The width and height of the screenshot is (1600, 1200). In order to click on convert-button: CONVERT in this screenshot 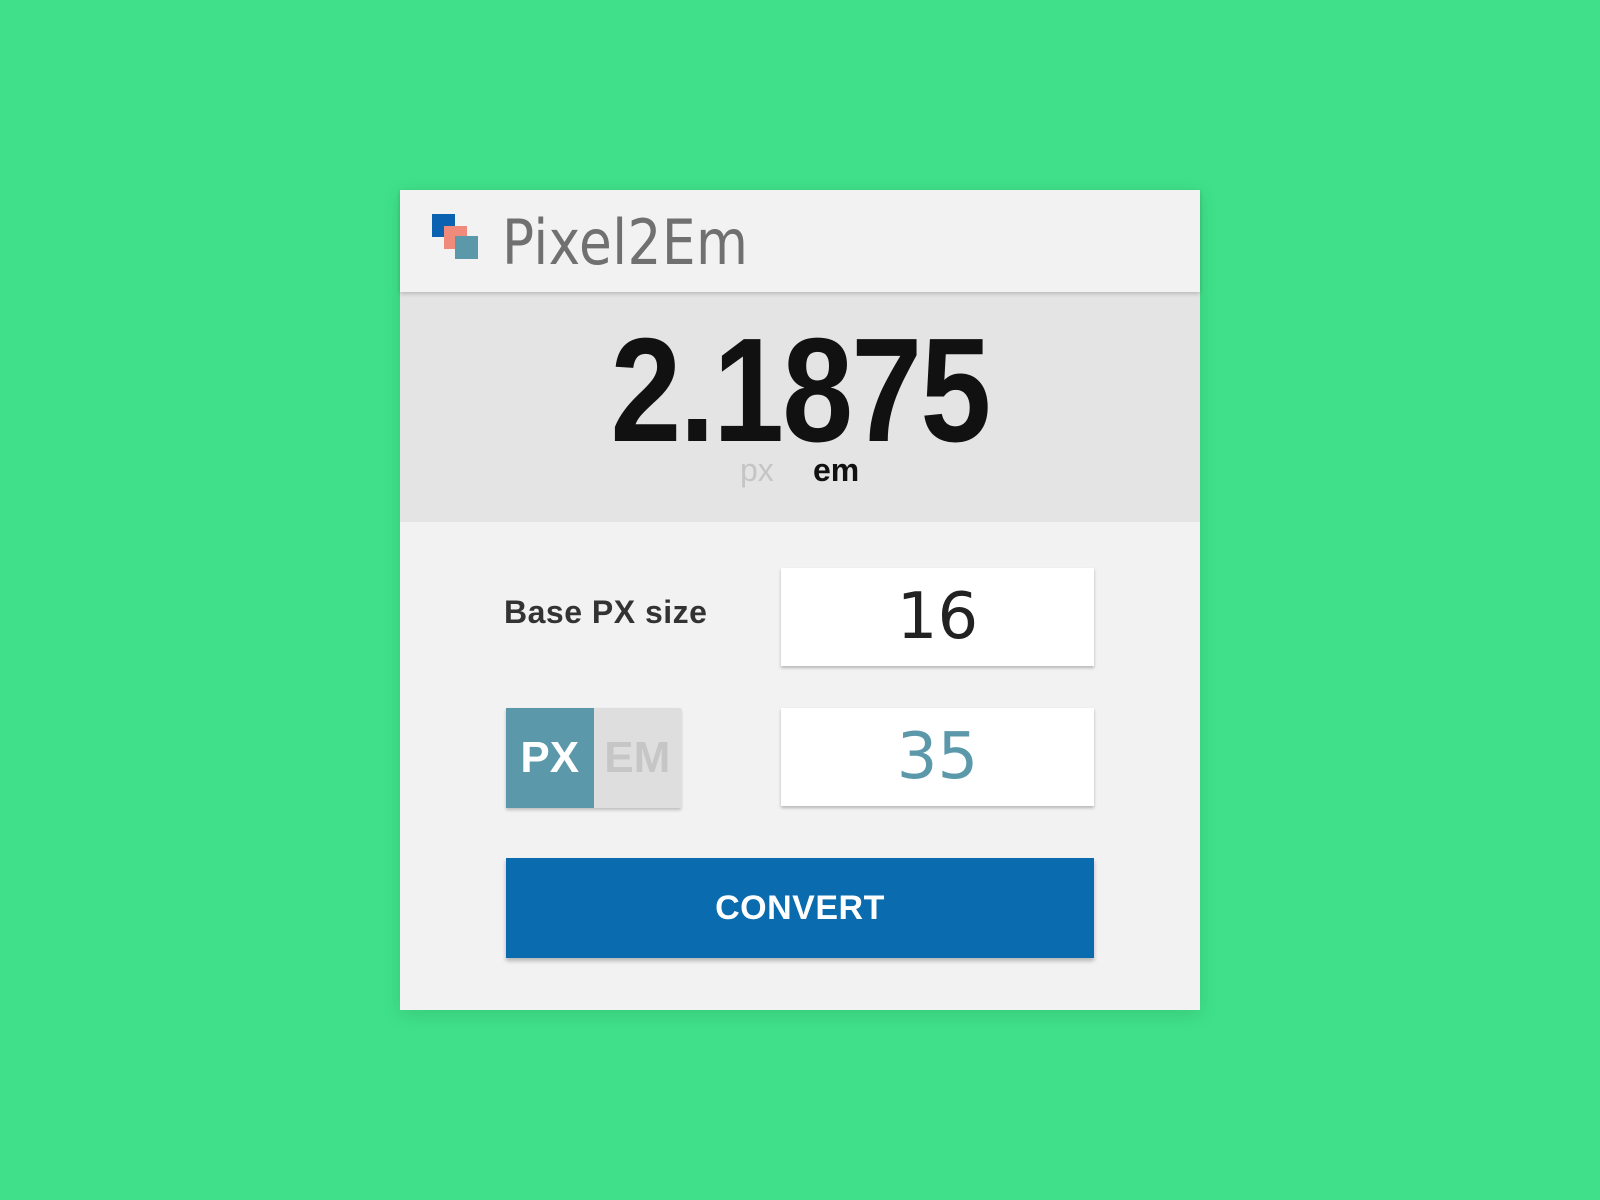, I will do `click(800, 908)`.